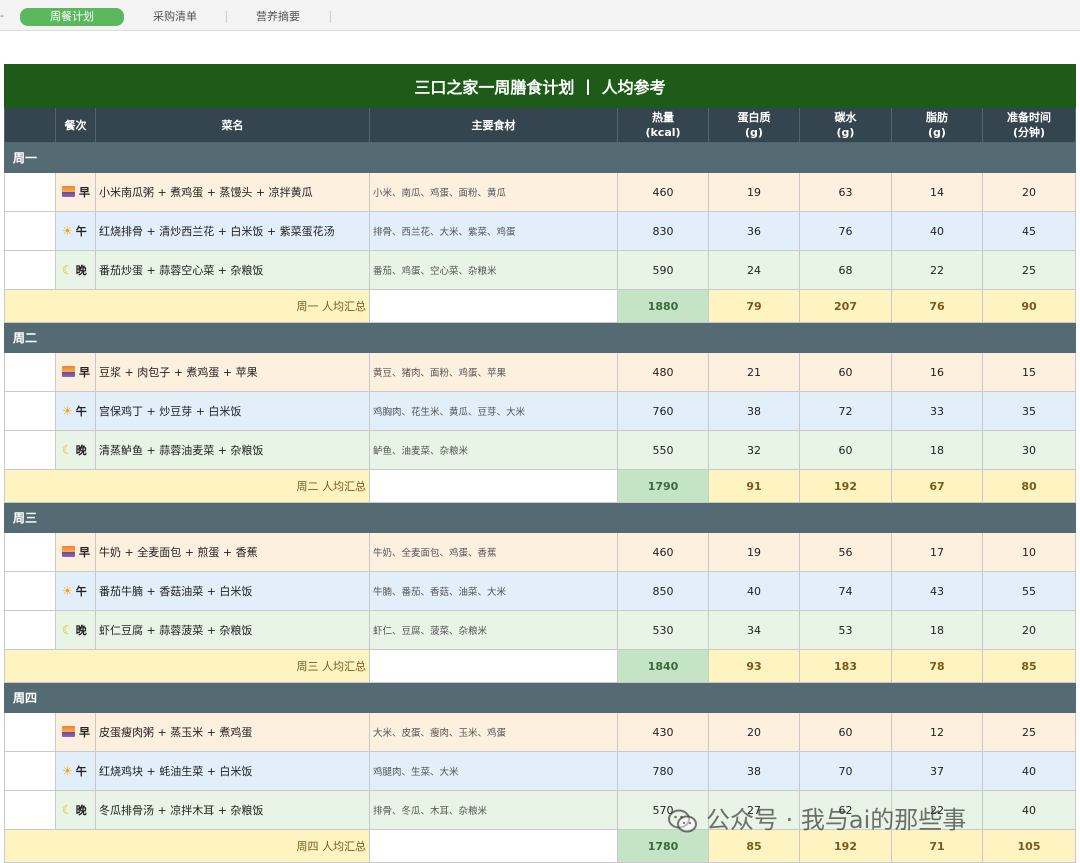  I want to click on prep-time-cell: 10, so click(1029, 552).